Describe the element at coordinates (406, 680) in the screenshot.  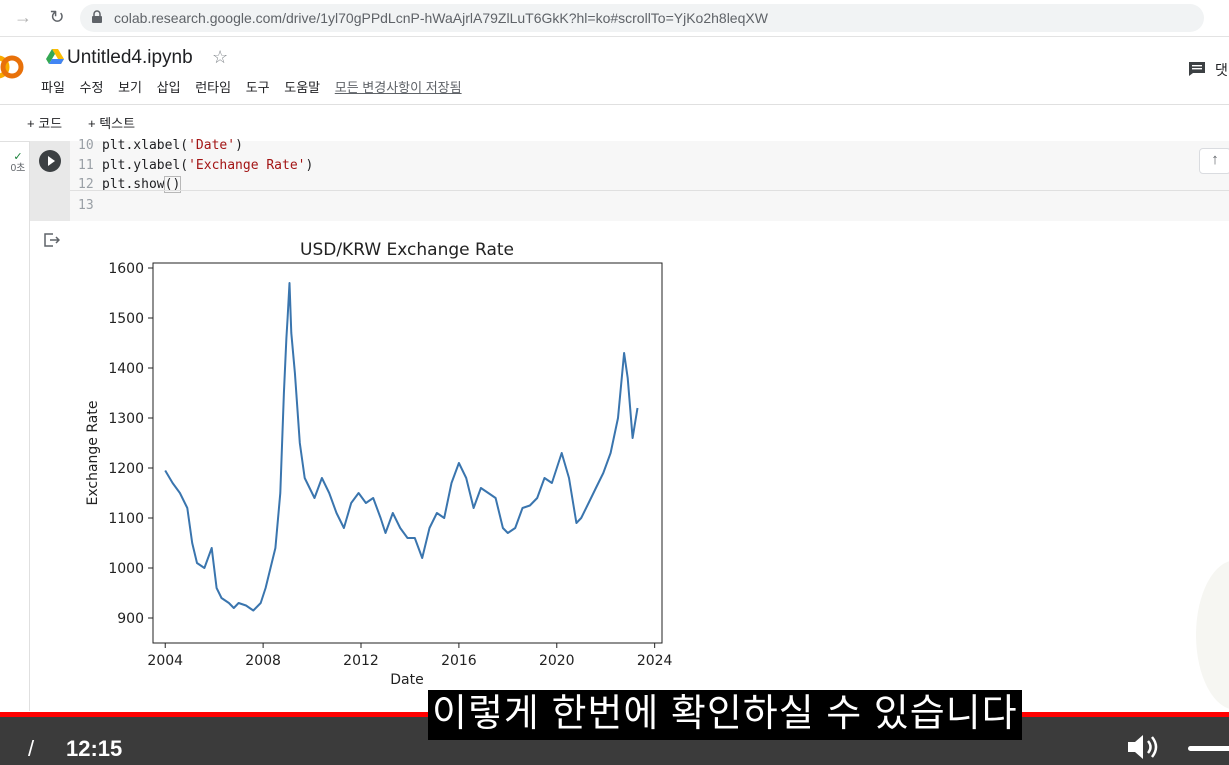
I see `x-axis-label: Date` at that location.